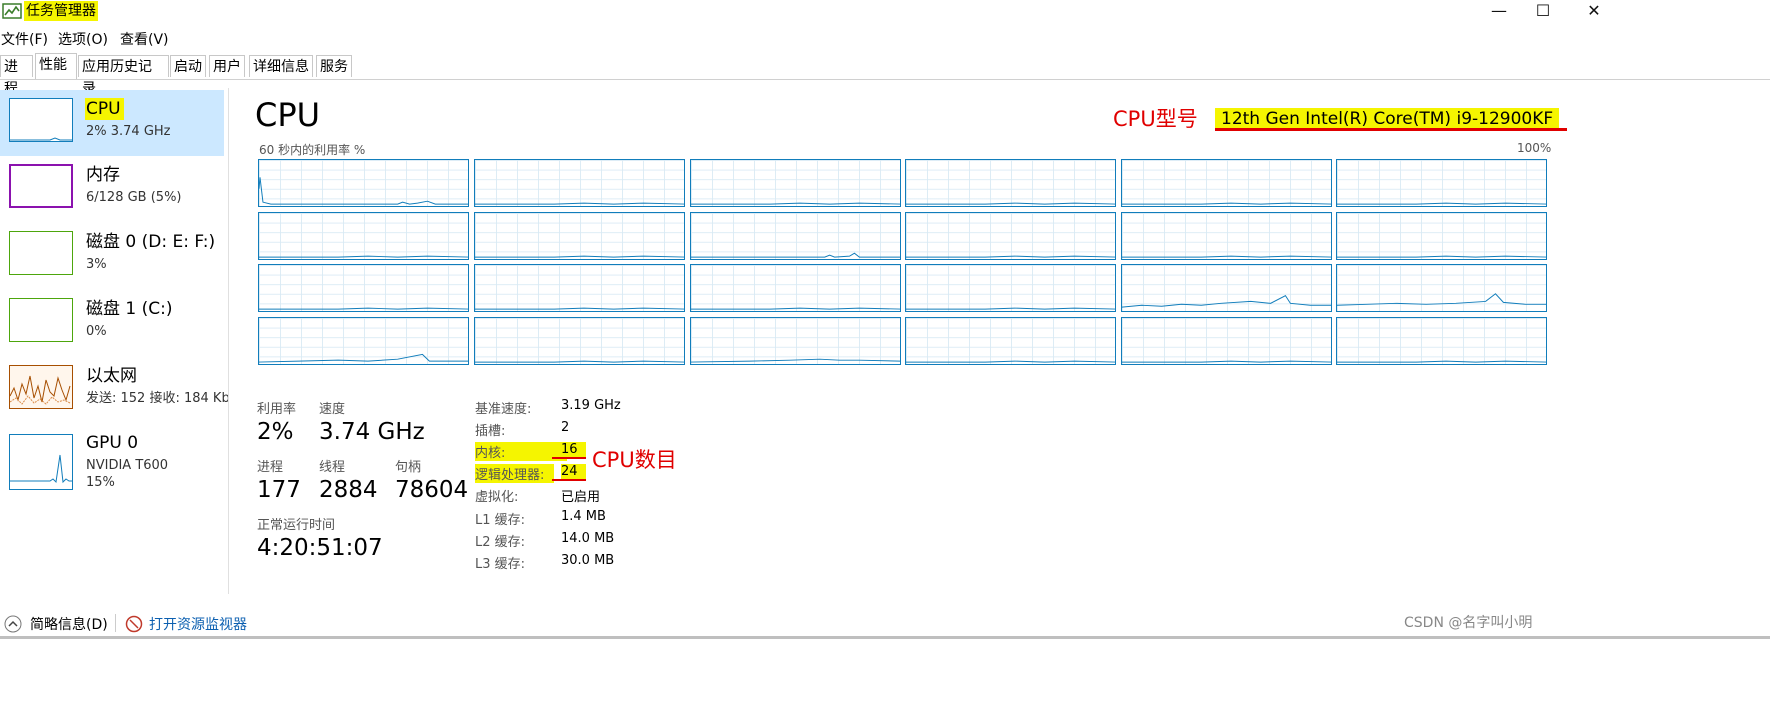 The width and height of the screenshot is (1770, 721). Describe the element at coordinates (134, 197) in the screenshot. I see `sidebar-item-value: 6/128 GB (5%)` at that location.